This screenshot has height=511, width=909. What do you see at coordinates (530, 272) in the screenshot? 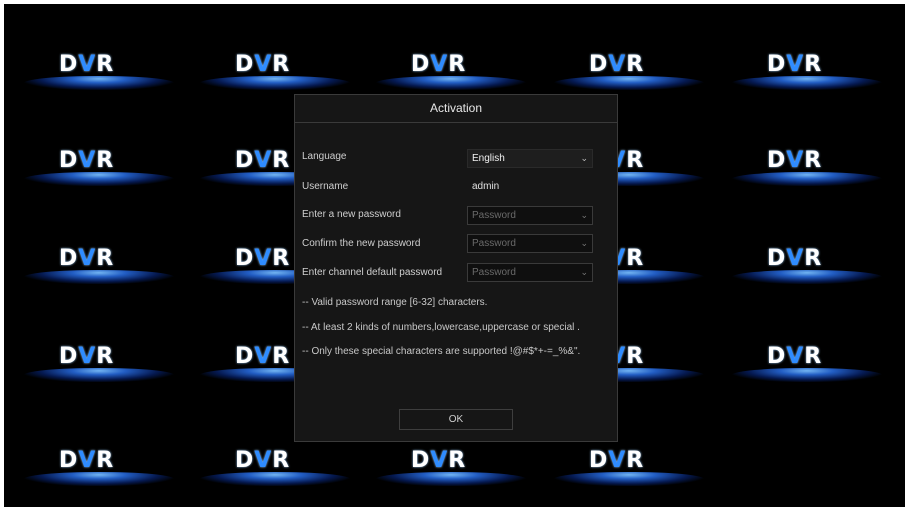
I see `channel-password-field: Password ⌄` at bounding box center [530, 272].